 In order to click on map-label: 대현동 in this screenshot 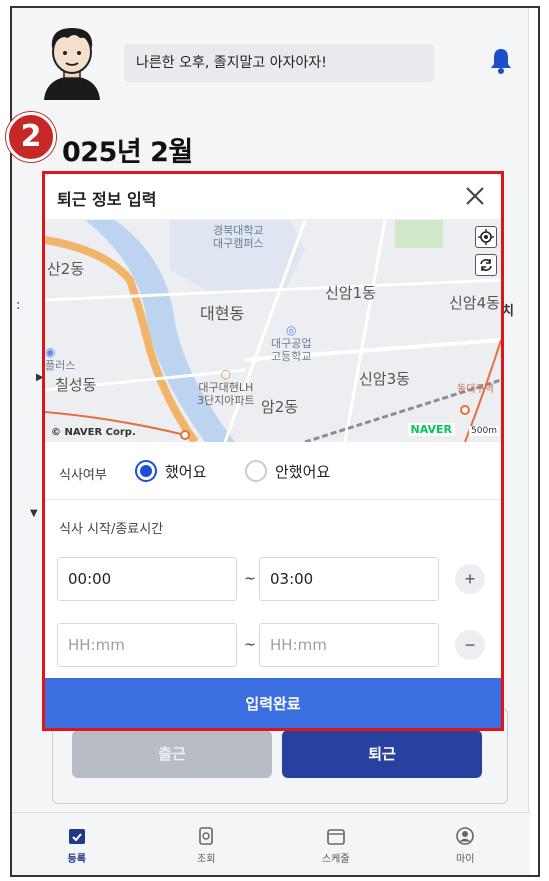, I will do `click(222, 313)`.